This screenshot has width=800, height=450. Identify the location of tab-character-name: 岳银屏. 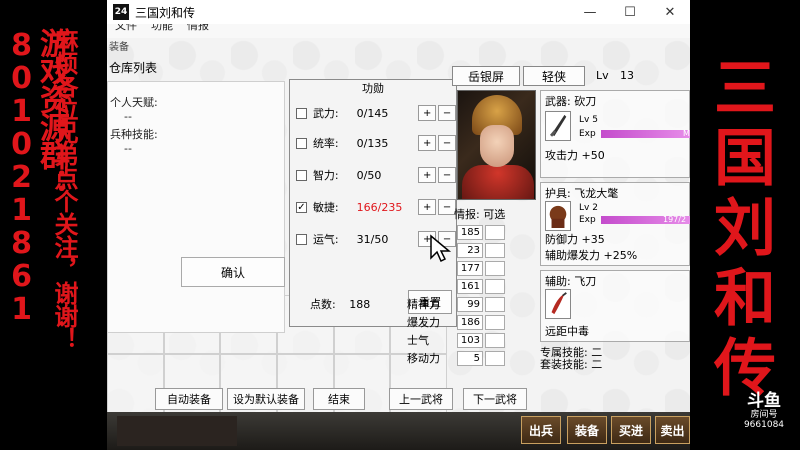
(486, 76).